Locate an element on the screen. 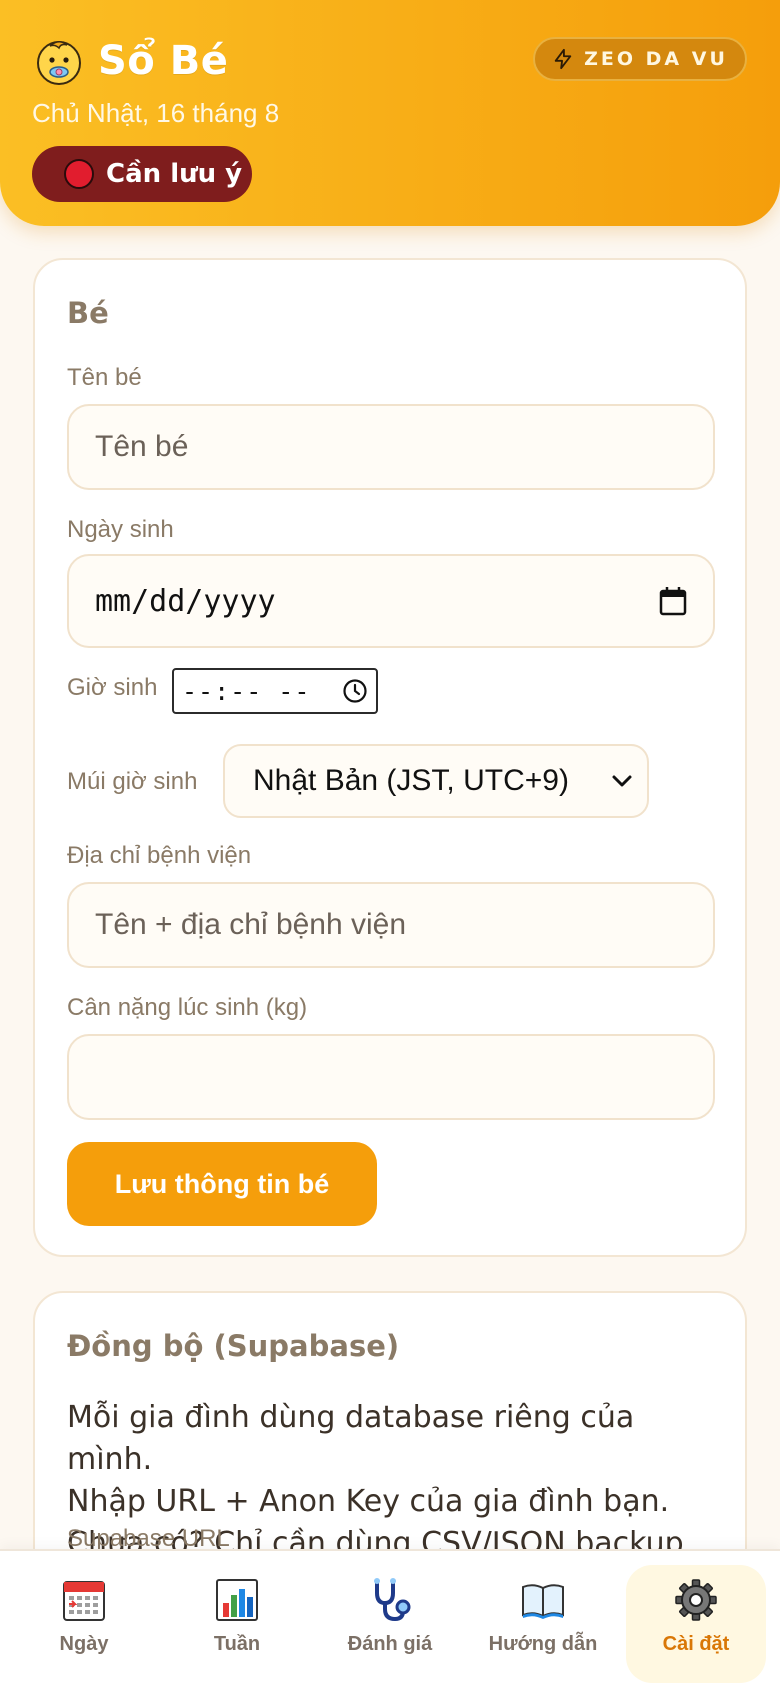  nav-item-settings: Cài đặt is located at coordinates (696, 1624).